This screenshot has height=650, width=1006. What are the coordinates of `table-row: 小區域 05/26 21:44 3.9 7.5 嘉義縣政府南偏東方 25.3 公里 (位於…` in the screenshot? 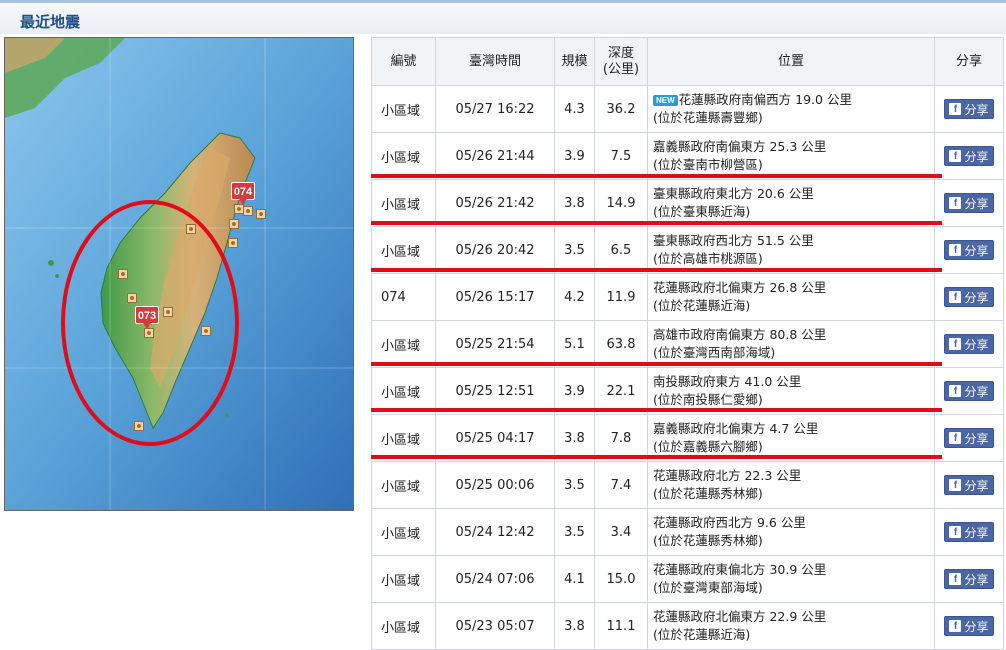 It's located at (687, 156).